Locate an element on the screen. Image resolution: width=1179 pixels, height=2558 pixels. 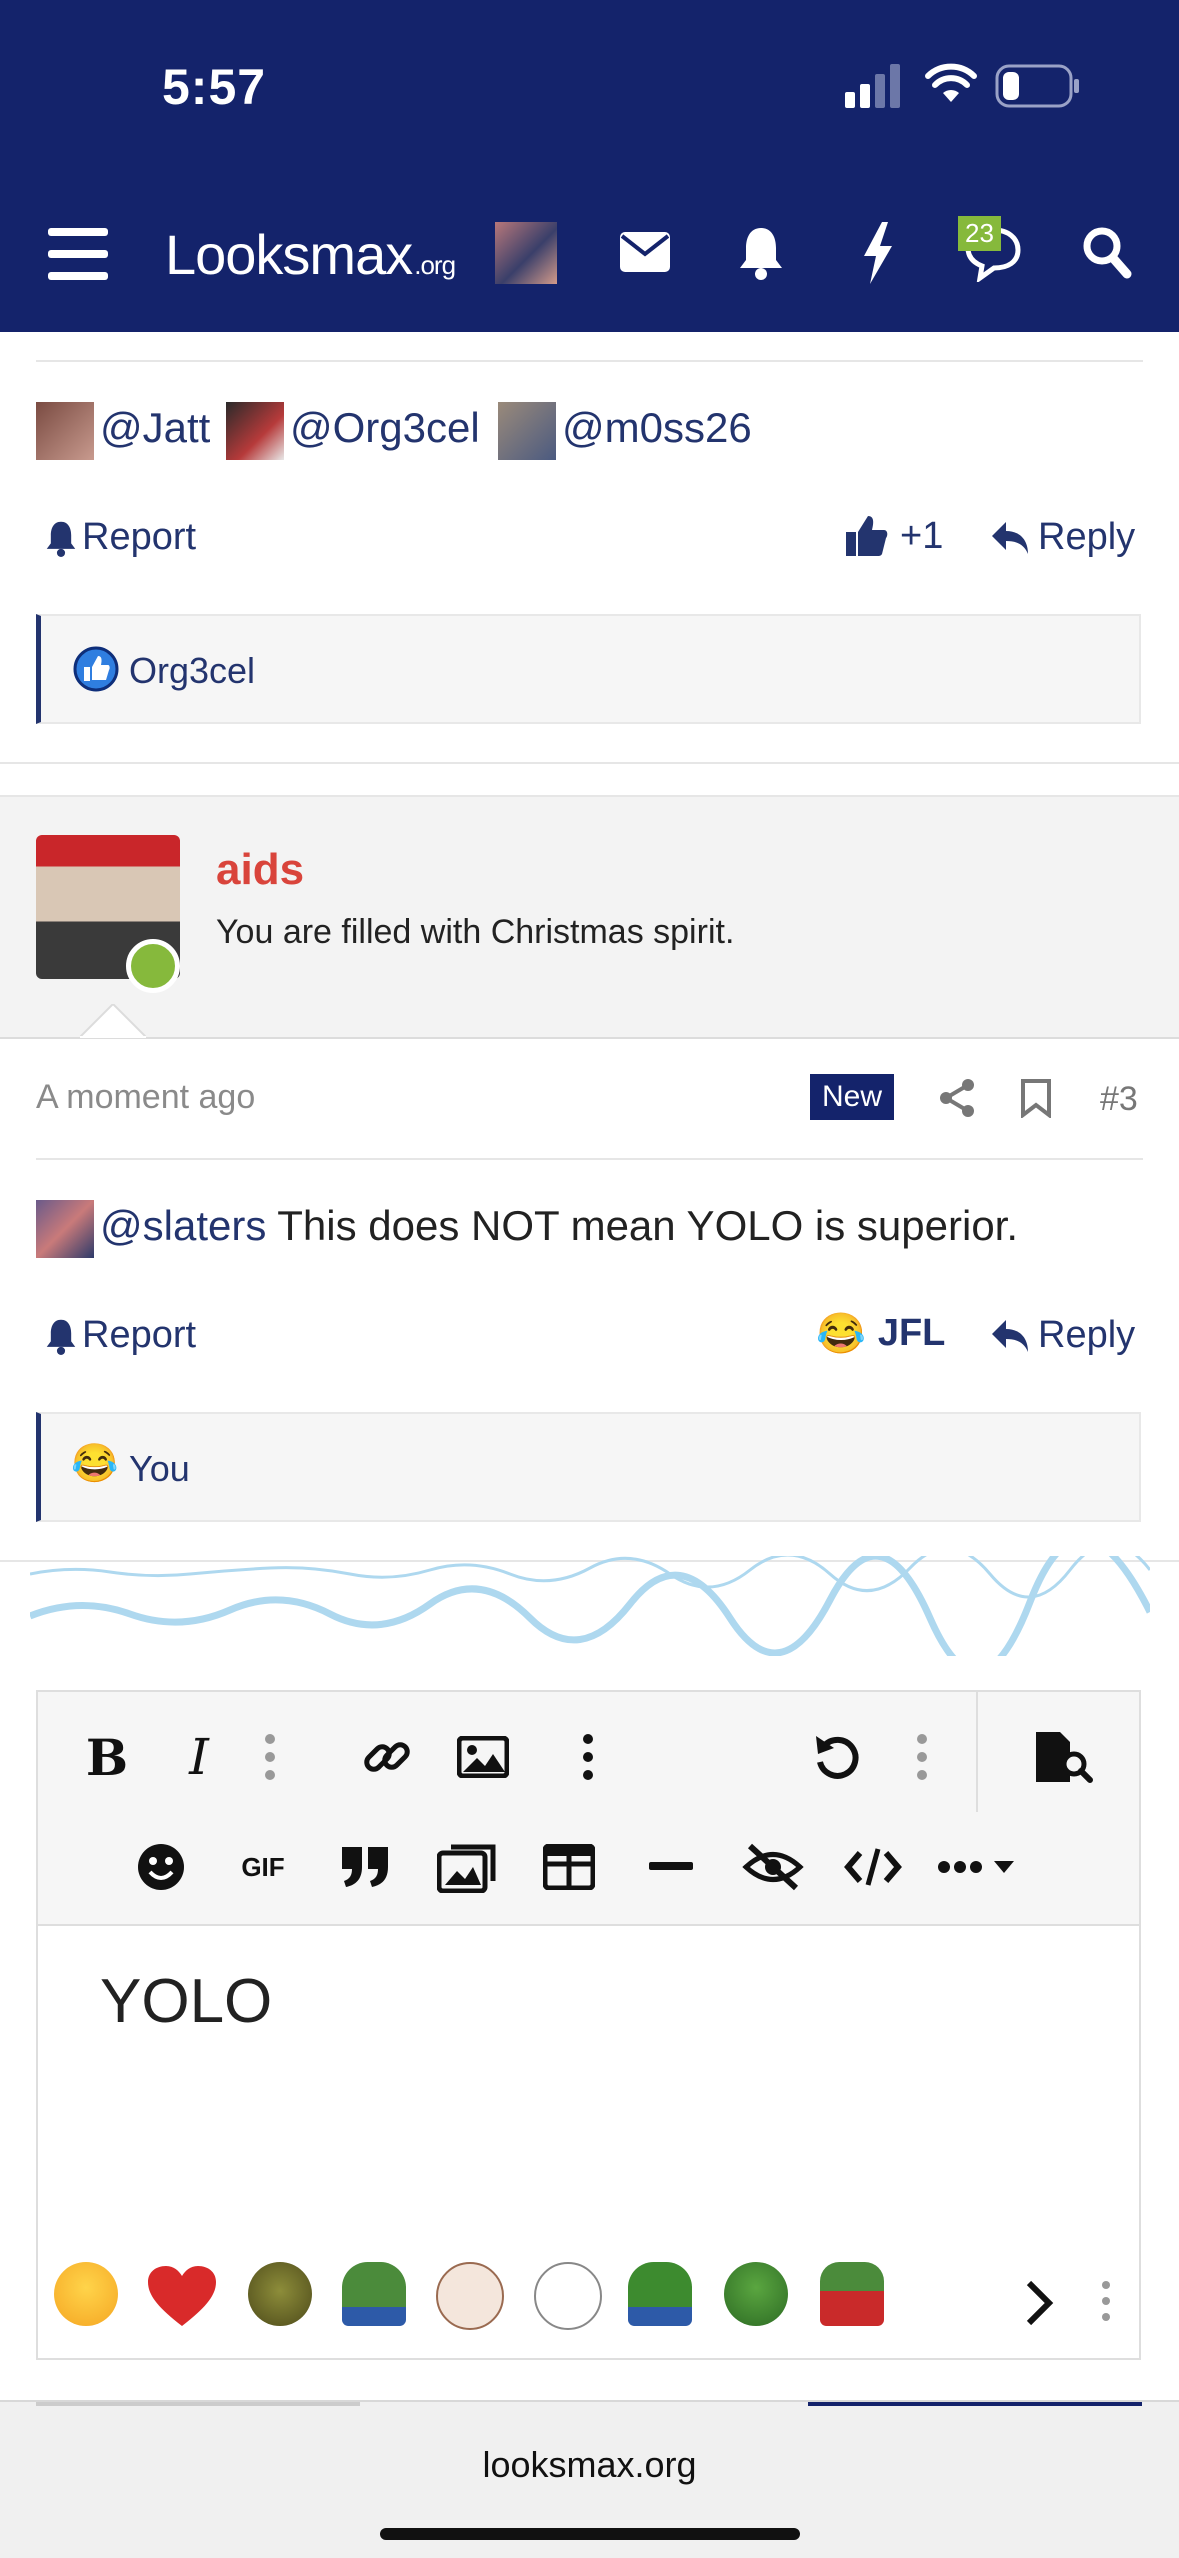
mention-link: @Jatt is located at coordinates (155, 428).